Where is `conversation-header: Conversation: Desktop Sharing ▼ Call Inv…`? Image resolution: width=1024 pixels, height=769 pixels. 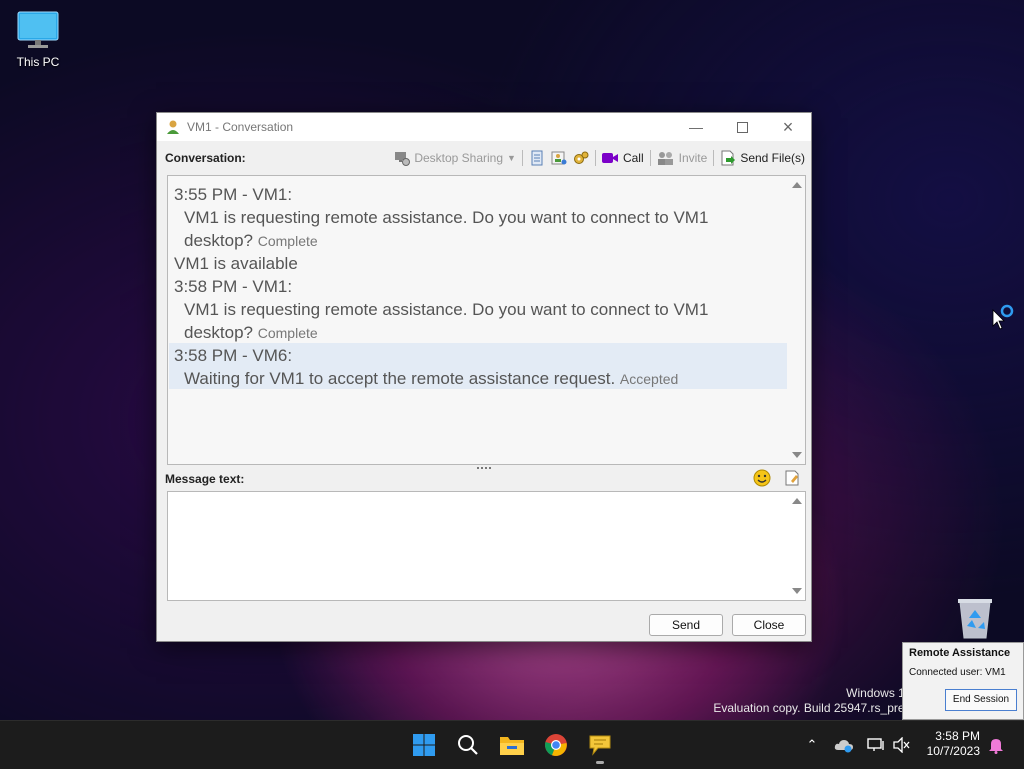
conversation-header: Conversation: Desktop Sharing ▼ Call Inv… is located at coordinates (485, 158).